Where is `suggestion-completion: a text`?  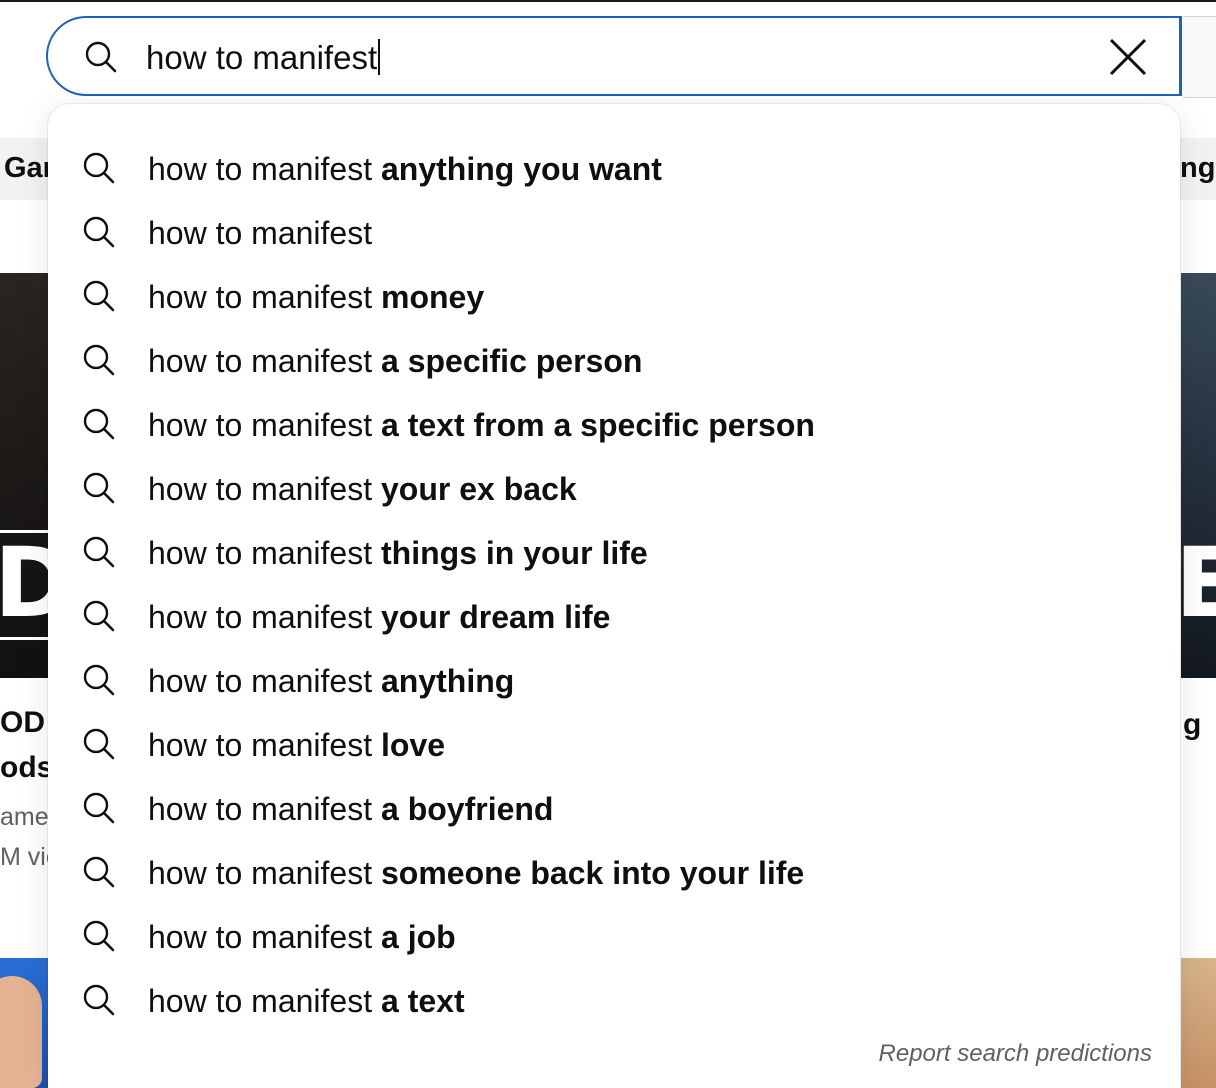
suggestion-completion: a text is located at coordinates (418, 1001).